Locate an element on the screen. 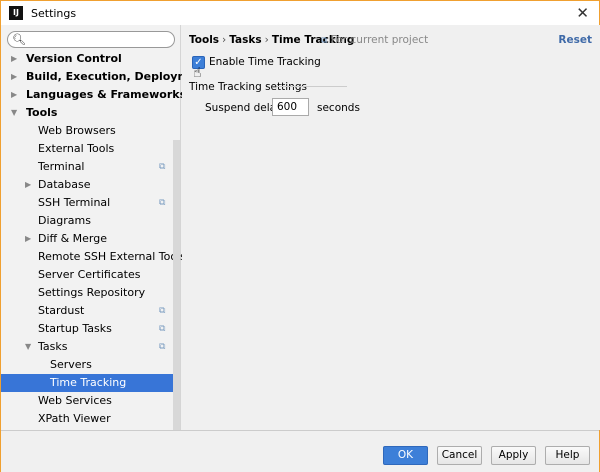 The width and height of the screenshot is (600, 472). copy-icon: ⧉ is located at coordinates (324, 41).